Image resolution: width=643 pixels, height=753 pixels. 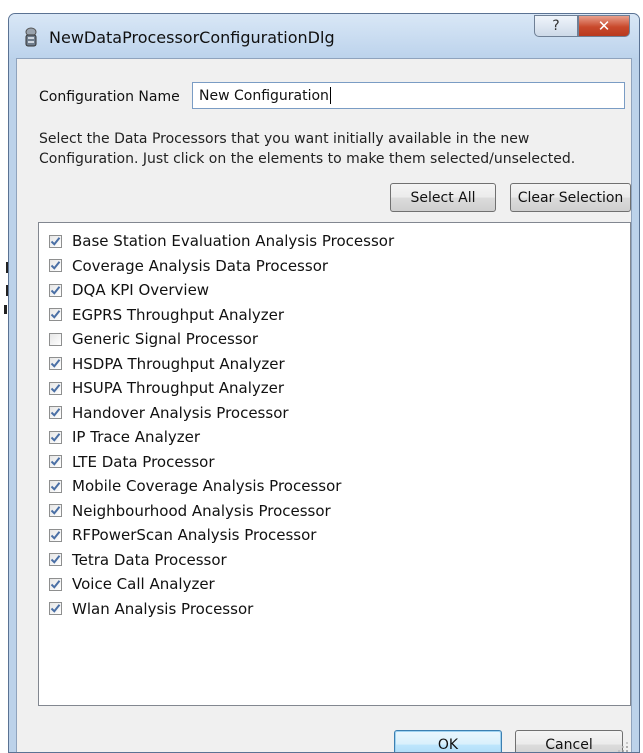 What do you see at coordinates (194, 535) in the screenshot?
I see `processor-label: RFPowerScan Analysis Processor` at bounding box center [194, 535].